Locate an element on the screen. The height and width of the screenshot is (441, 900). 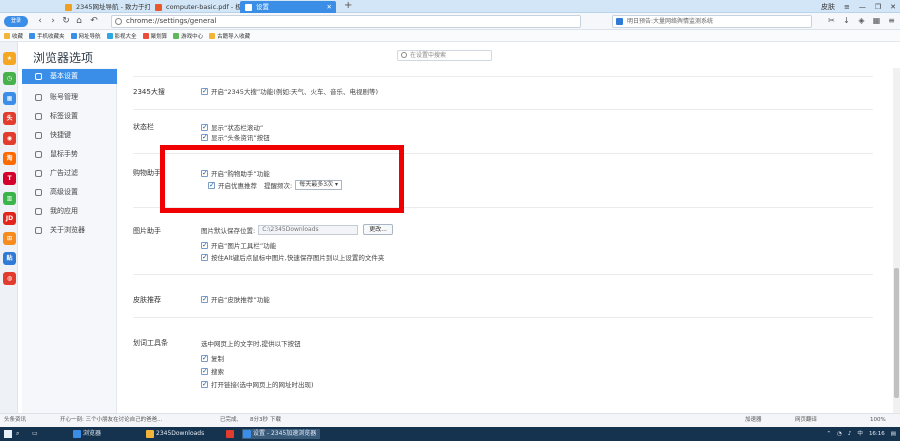
toutiao-status: 头条资讯 is located at coordinates (15, 420).